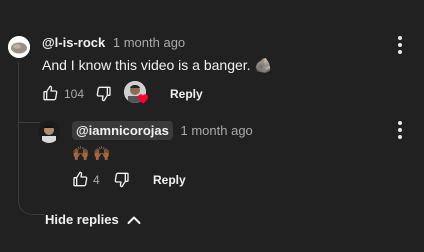  I want to click on creator-heart-badge, so click(136, 92).